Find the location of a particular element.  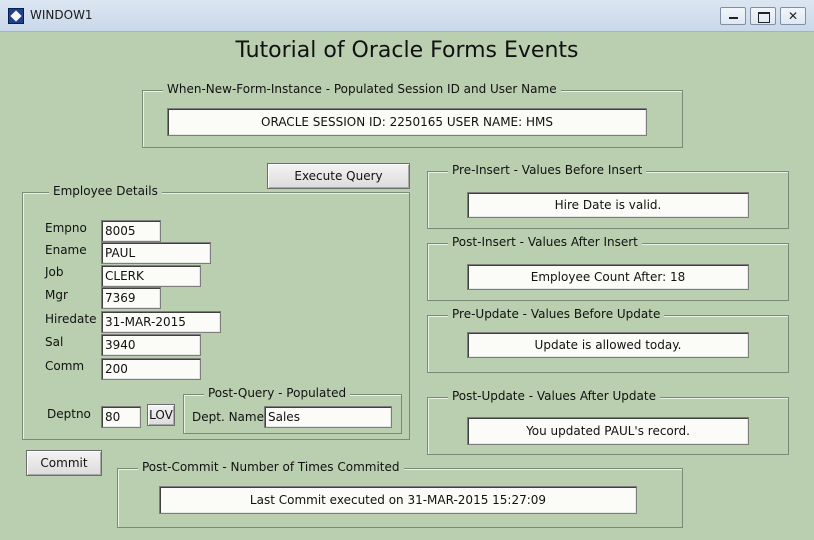

execute-query-button: Execute Query is located at coordinates (338, 176).